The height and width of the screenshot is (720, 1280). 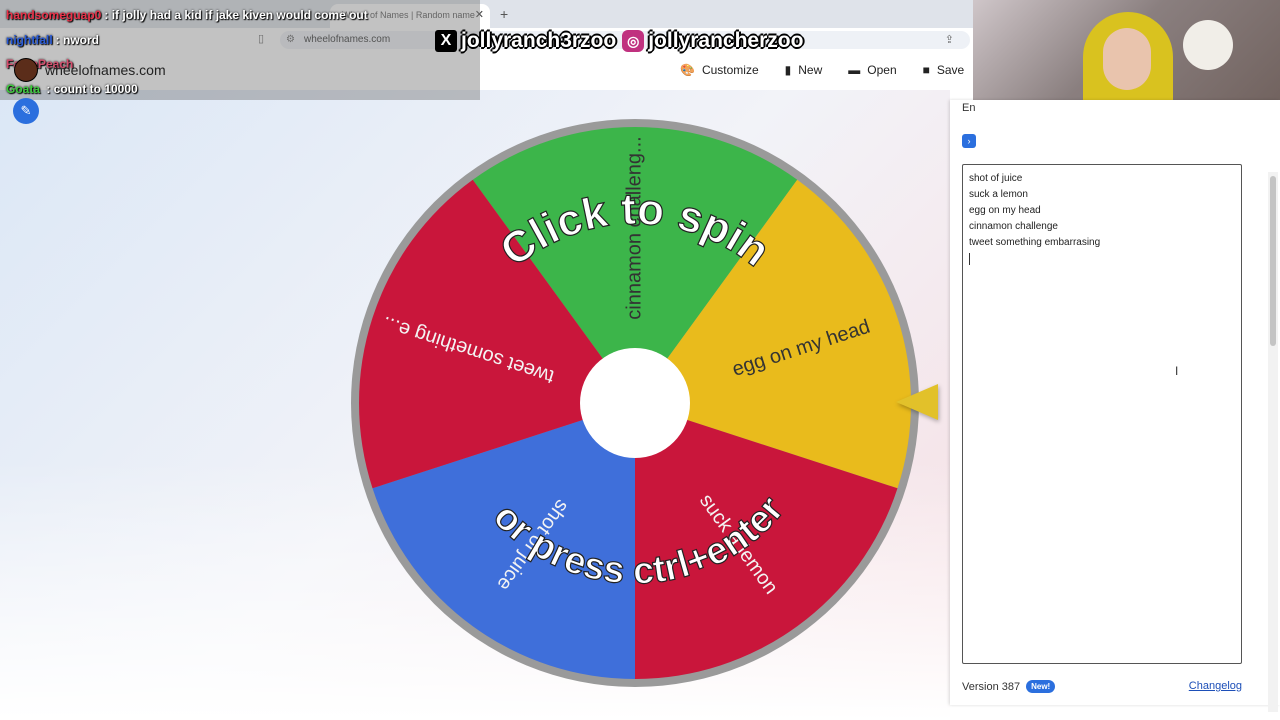 What do you see at coordinates (105, 70) in the screenshot?
I see `site-title: wheelofnames.com` at bounding box center [105, 70].